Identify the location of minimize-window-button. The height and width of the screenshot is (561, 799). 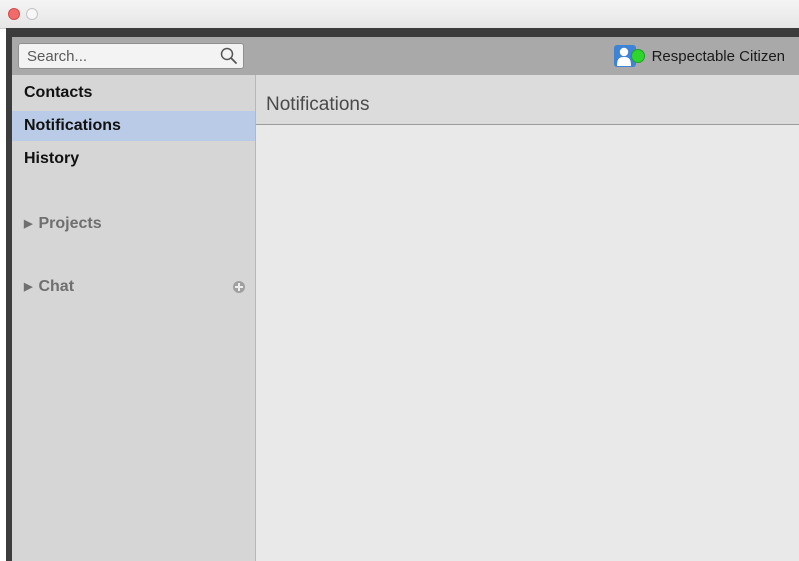
(32, 14).